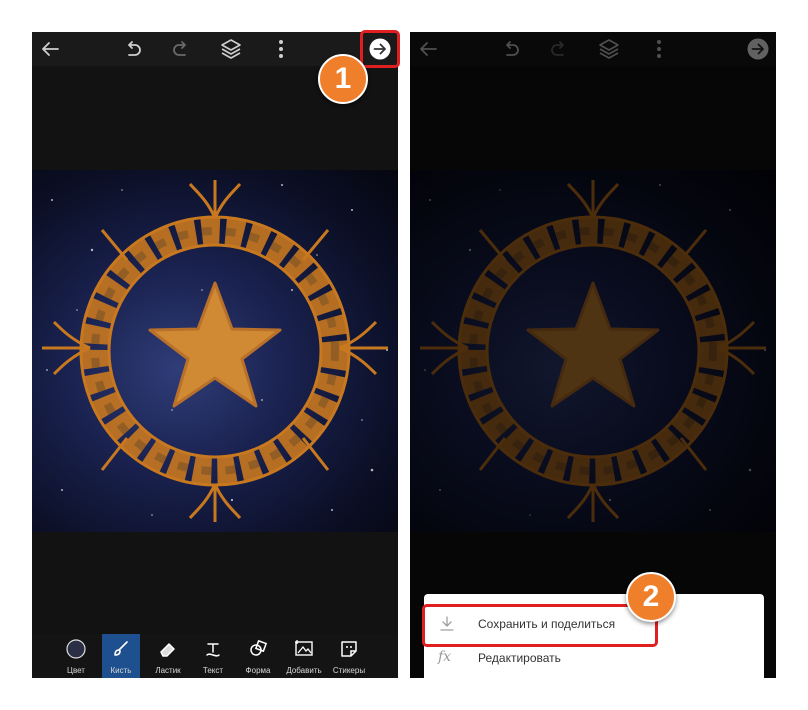 The image size is (808, 710). I want to click on tool-text: Текст, so click(213, 656).